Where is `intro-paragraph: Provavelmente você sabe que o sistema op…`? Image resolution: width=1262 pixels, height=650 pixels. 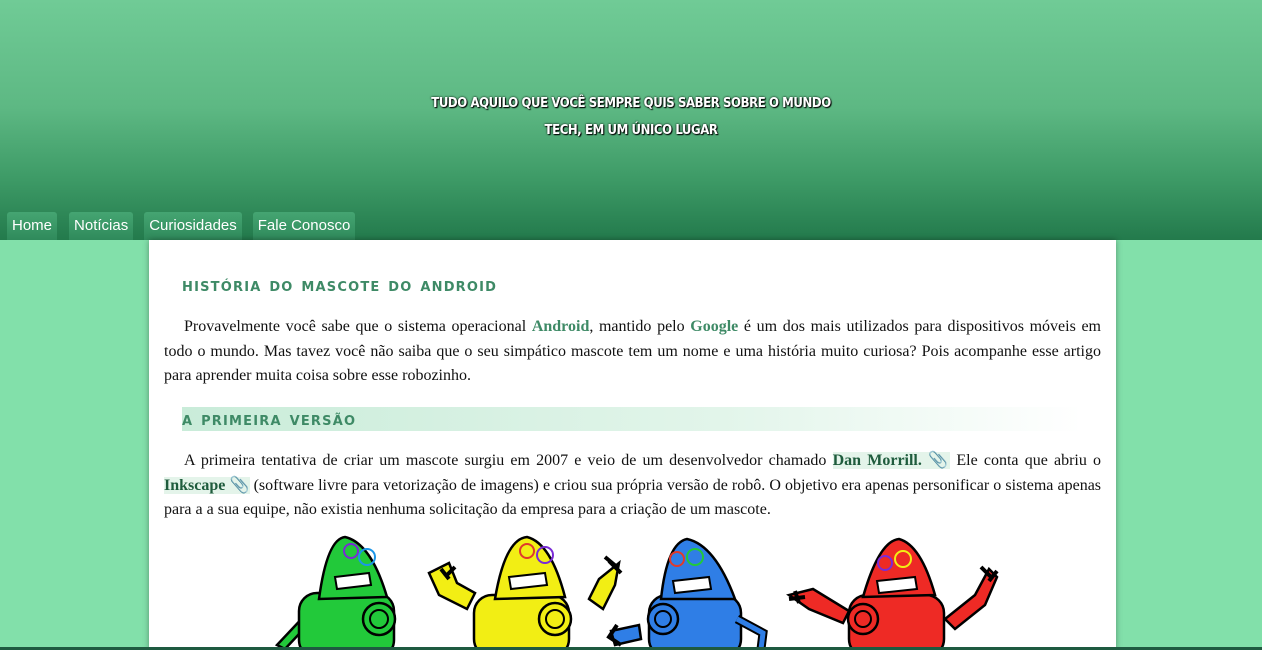 intro-paragraph: Provavelmente você sabe que o sistema op… is located at coordinates (632, 352).